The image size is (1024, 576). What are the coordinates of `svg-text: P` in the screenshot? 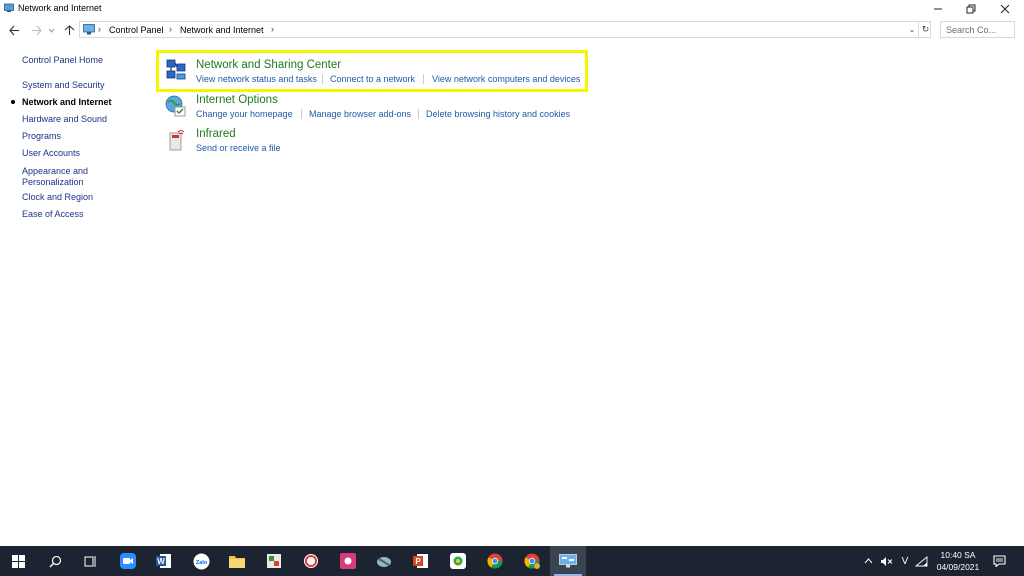 It's located at (418, 561).